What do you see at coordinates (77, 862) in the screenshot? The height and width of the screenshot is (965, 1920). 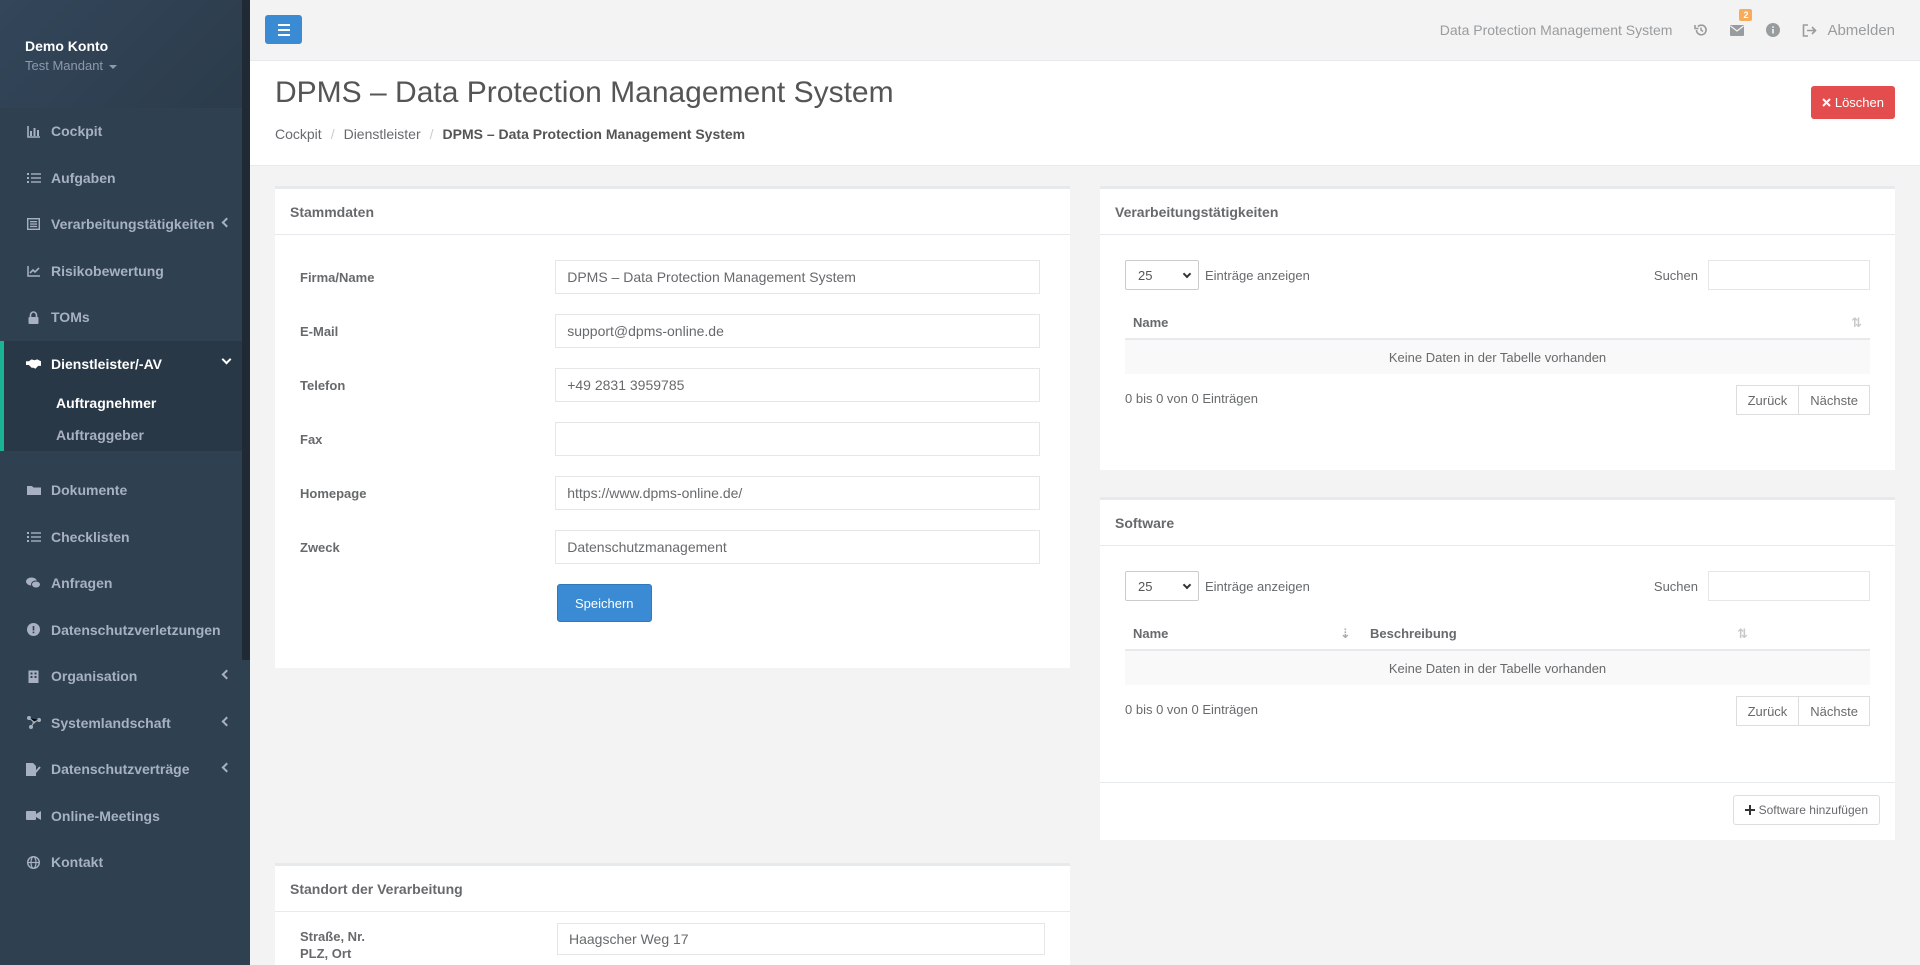 I see `sidebar-item-label: Kontakt` at bounding box center [77, 862].